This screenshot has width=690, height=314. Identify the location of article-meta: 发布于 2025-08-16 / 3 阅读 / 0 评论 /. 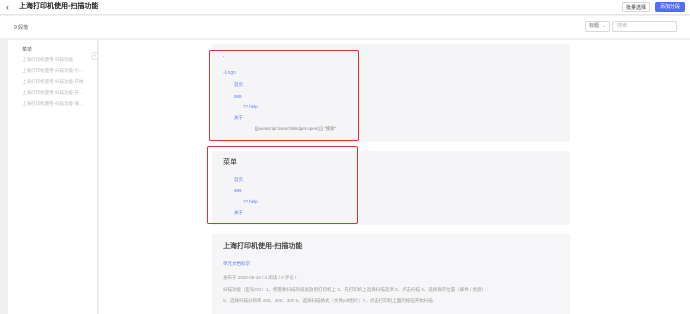
(260, 277).